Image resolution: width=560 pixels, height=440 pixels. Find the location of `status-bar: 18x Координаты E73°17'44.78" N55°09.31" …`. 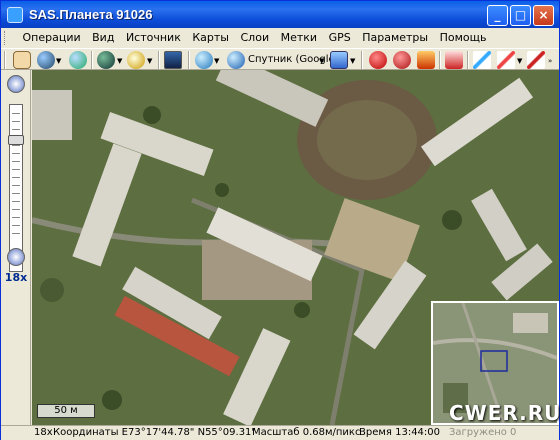

status-bar: 18x Координаты E73°17'44.78" N55°09.31" … is located at coordinates (280, 432).